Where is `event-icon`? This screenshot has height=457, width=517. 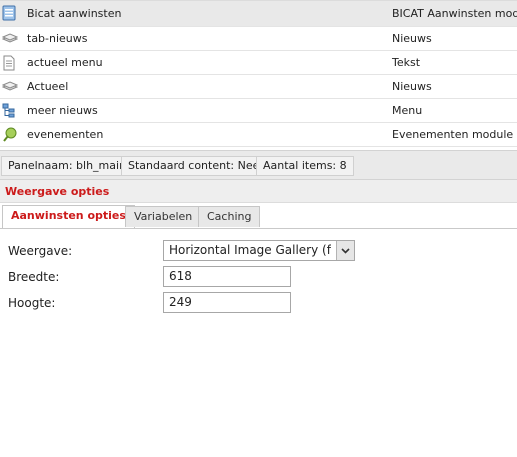
event-icon is located at coordinates (9, 134).